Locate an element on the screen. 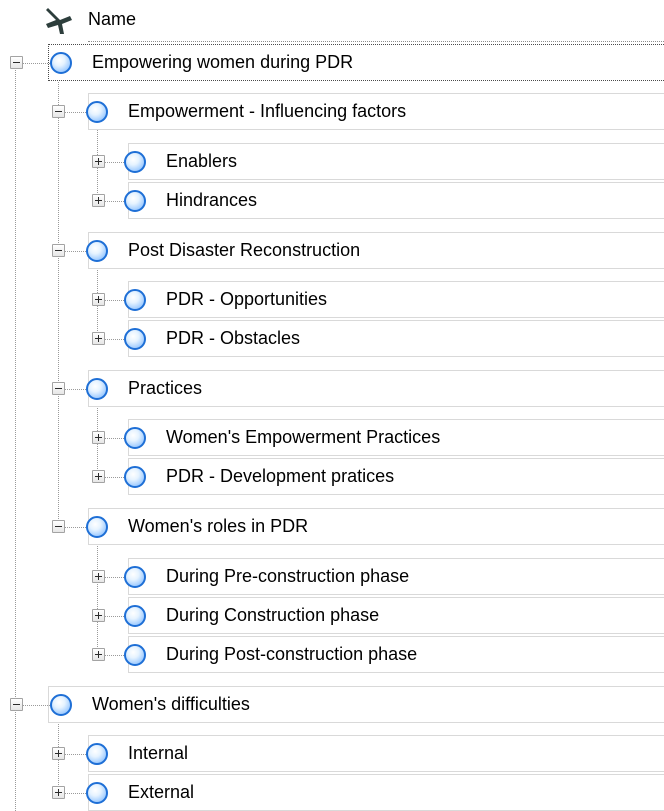  pushpin-icon is located at coordinates (59, 22).